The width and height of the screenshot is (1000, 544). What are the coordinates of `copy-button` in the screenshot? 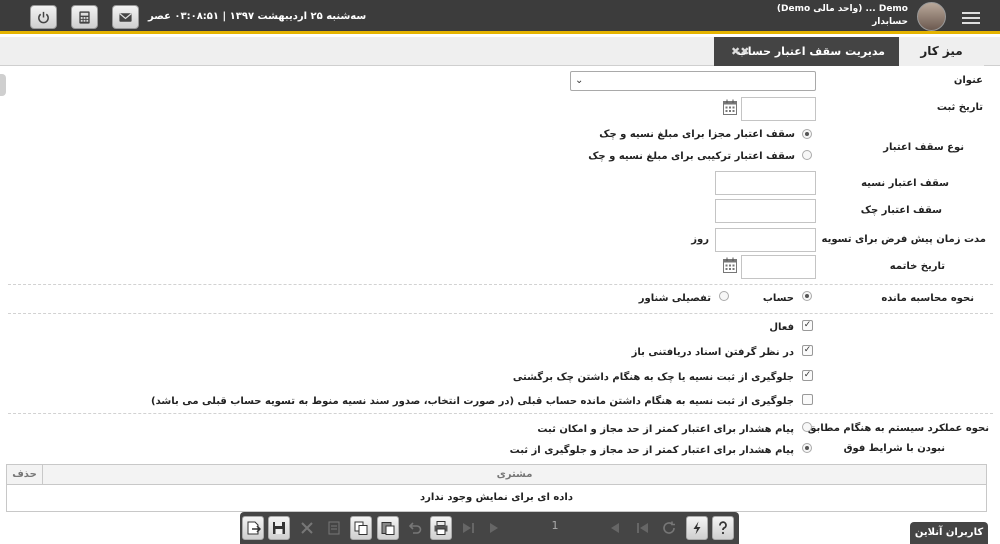 It's located at (361, 528).